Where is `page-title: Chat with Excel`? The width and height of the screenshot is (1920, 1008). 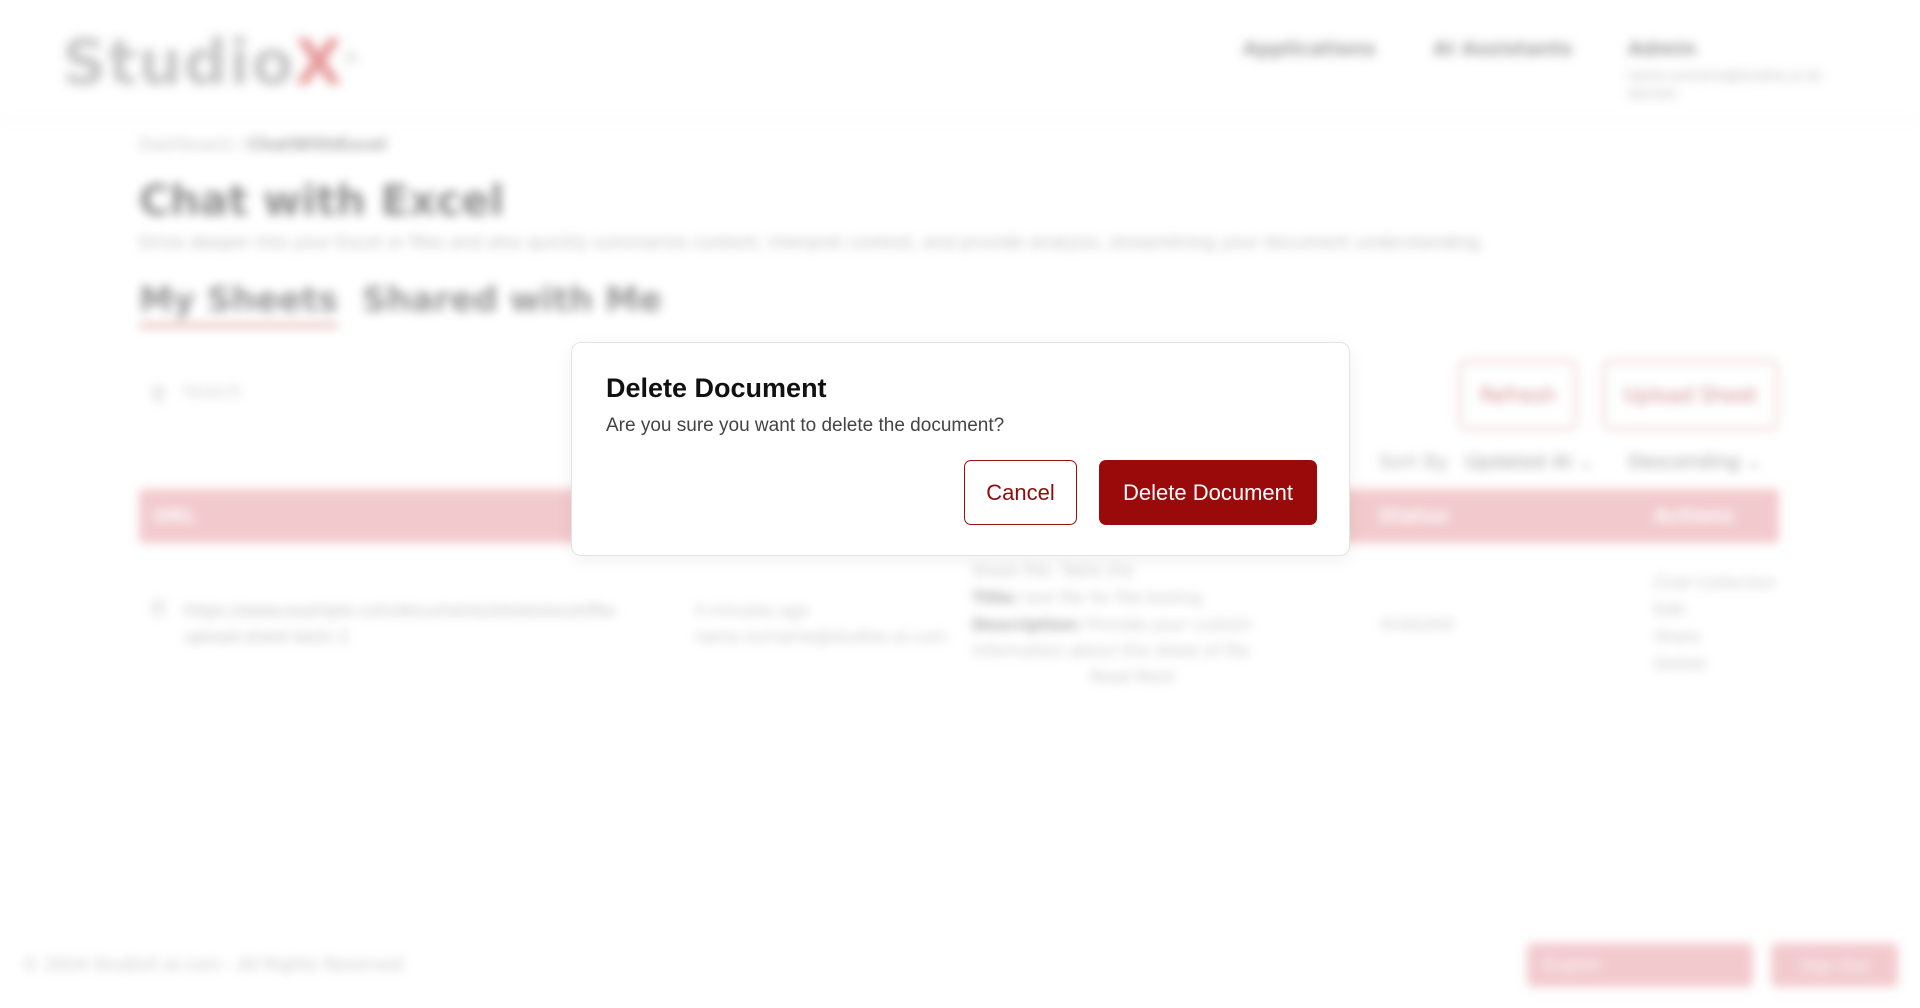 page-title: Chat with Excel is located at coordinates (322, 200).